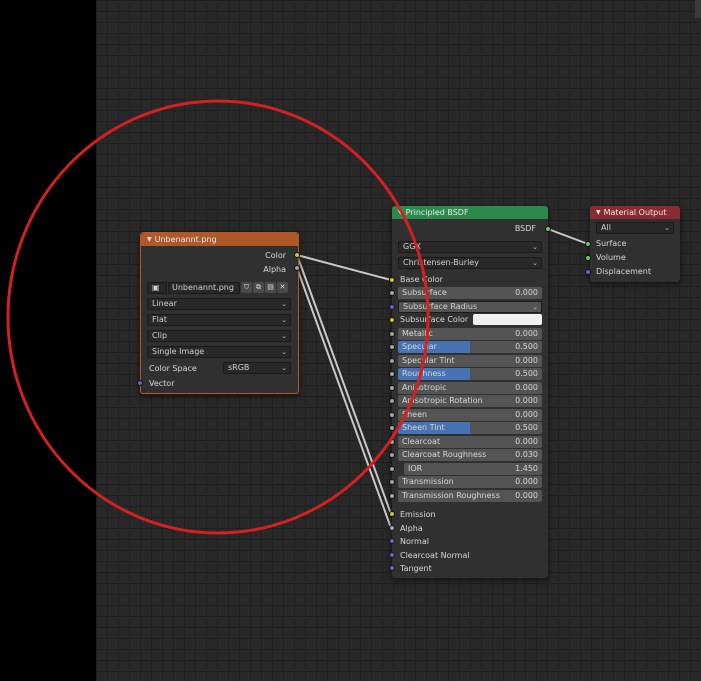 The image size is (701, 681). What do you see at coordinates (548, 229) in the screenshot?
I see `socket-bsdf-out` at bounding box center [548, 229].